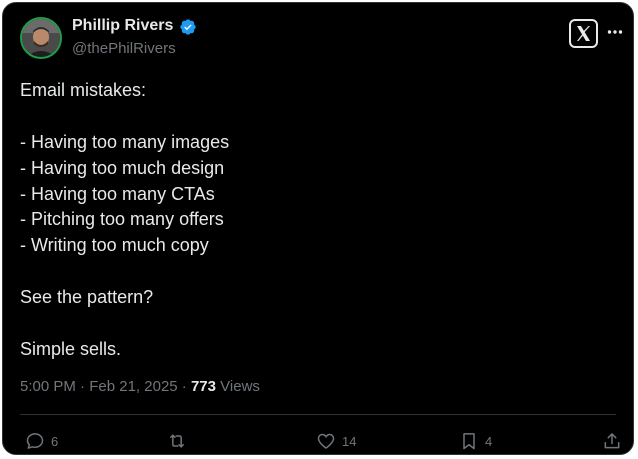 This screenshot has height=459, width=638. Describe the element at coordinates (124, 48) in the screenshot. I see `author-handle: @thePhilRivers` at that location.